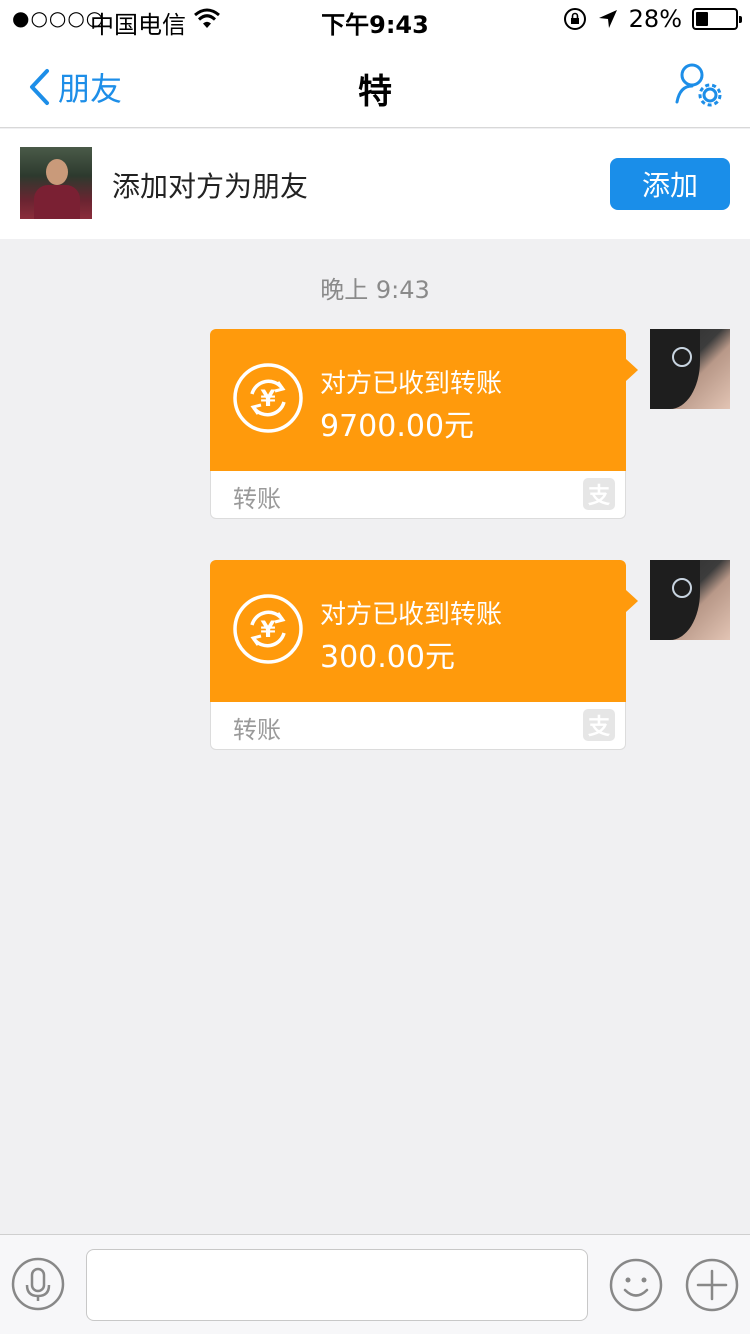 This screenshot has width=750, height=1334. I want to click on location-arrow-icon, so click(607, 19).